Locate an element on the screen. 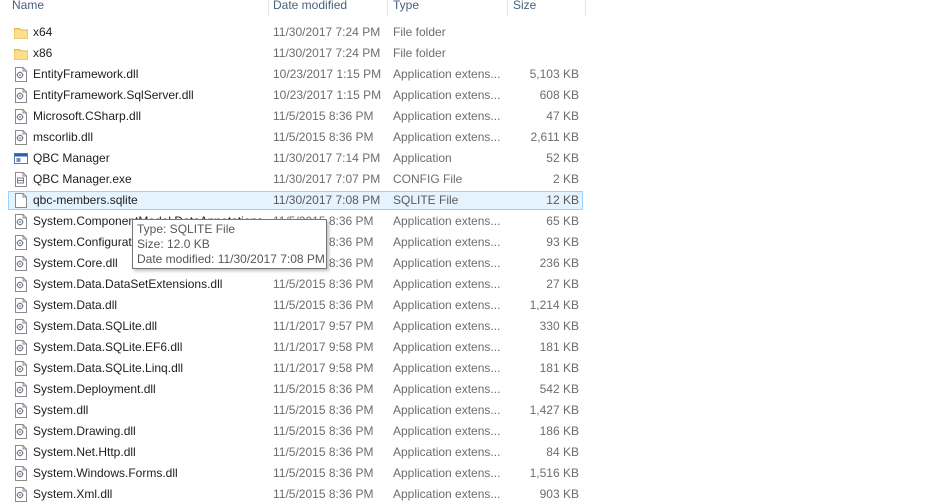 The width and height of the screenshot is (938, 504). file-name: System.Windows.Forms.dll is located at coordinates (105, 473).